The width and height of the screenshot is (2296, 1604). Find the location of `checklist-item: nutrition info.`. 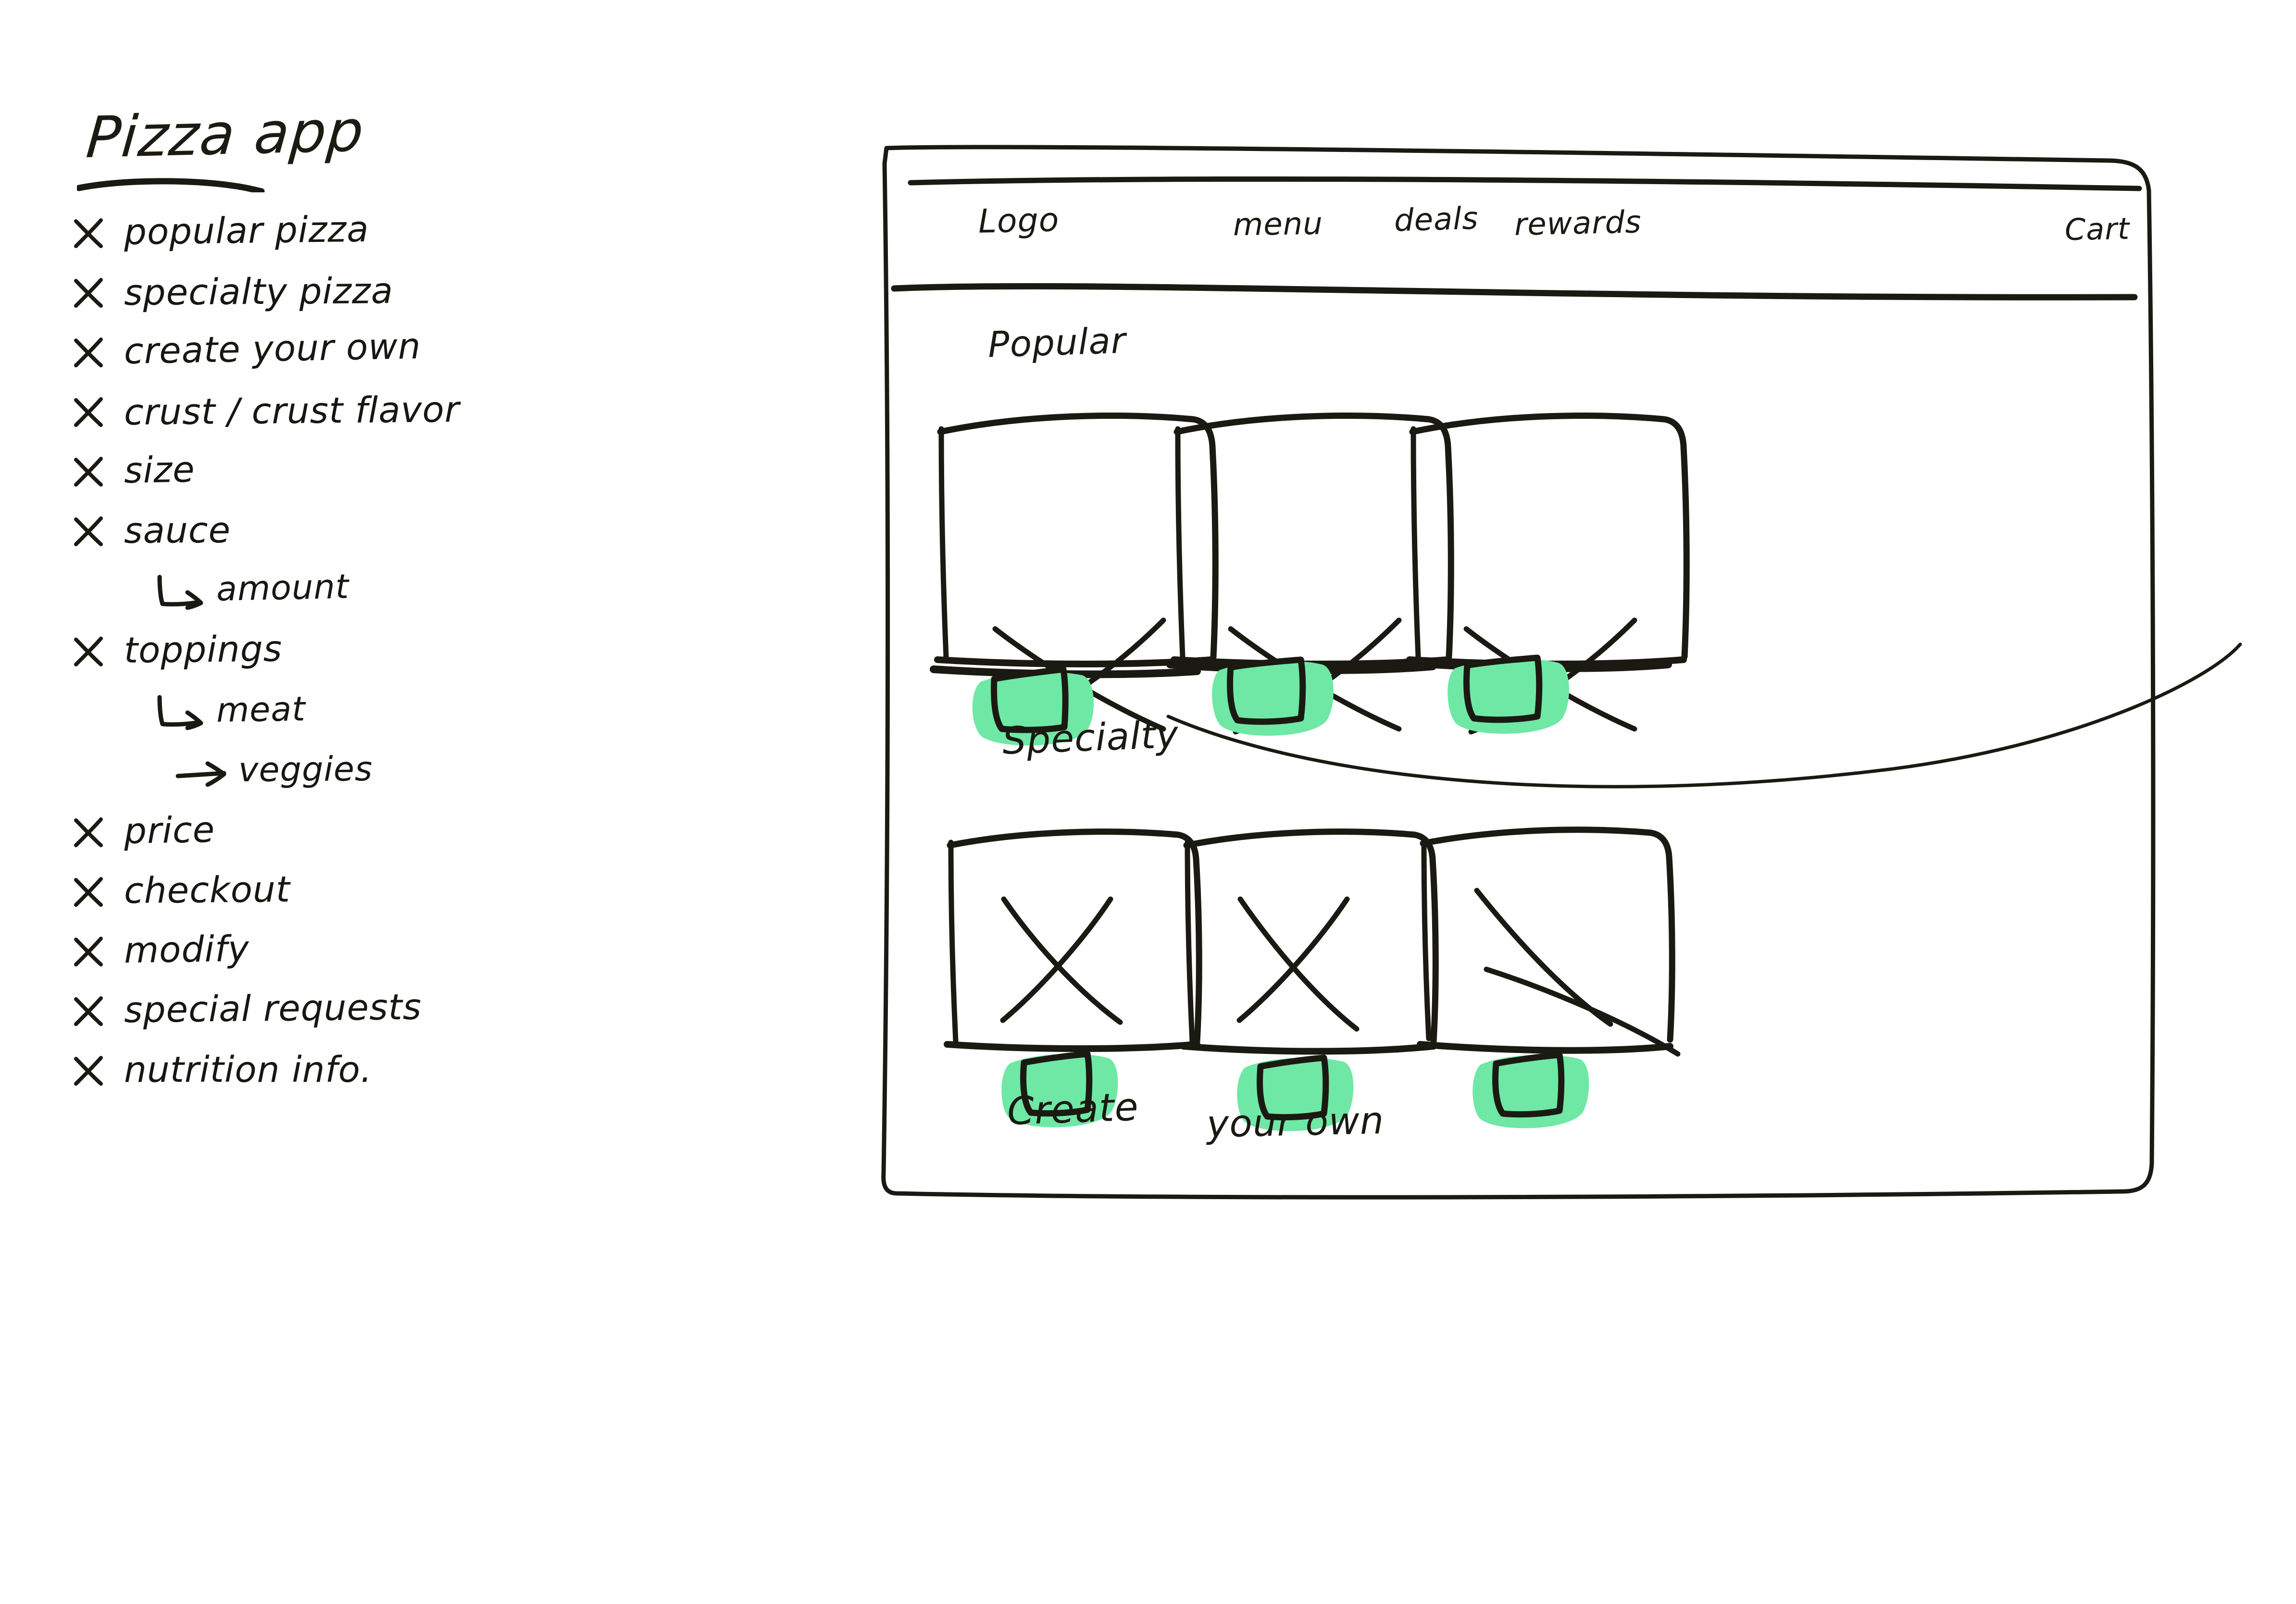

checklist-item: nutrition info. is located at coordinates (428, 1079).